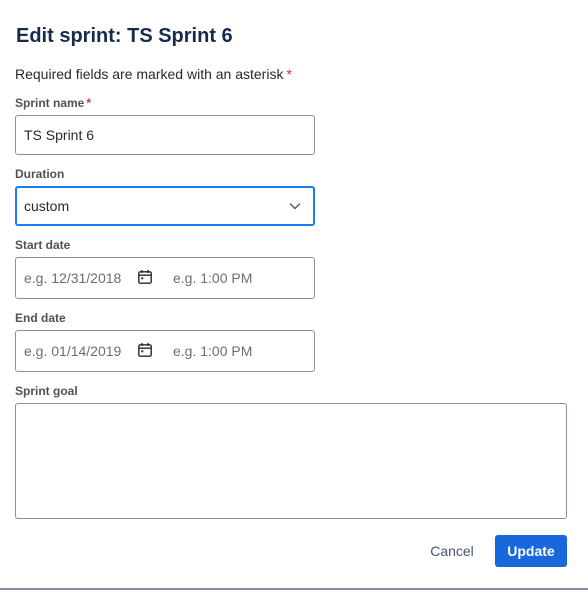 The image size is (588, 592). What do you see at coordinates (72, 351) in the screenshot?
I see `end-date-input: e.g. 01/14/2019` at bounding box center [72, 351].